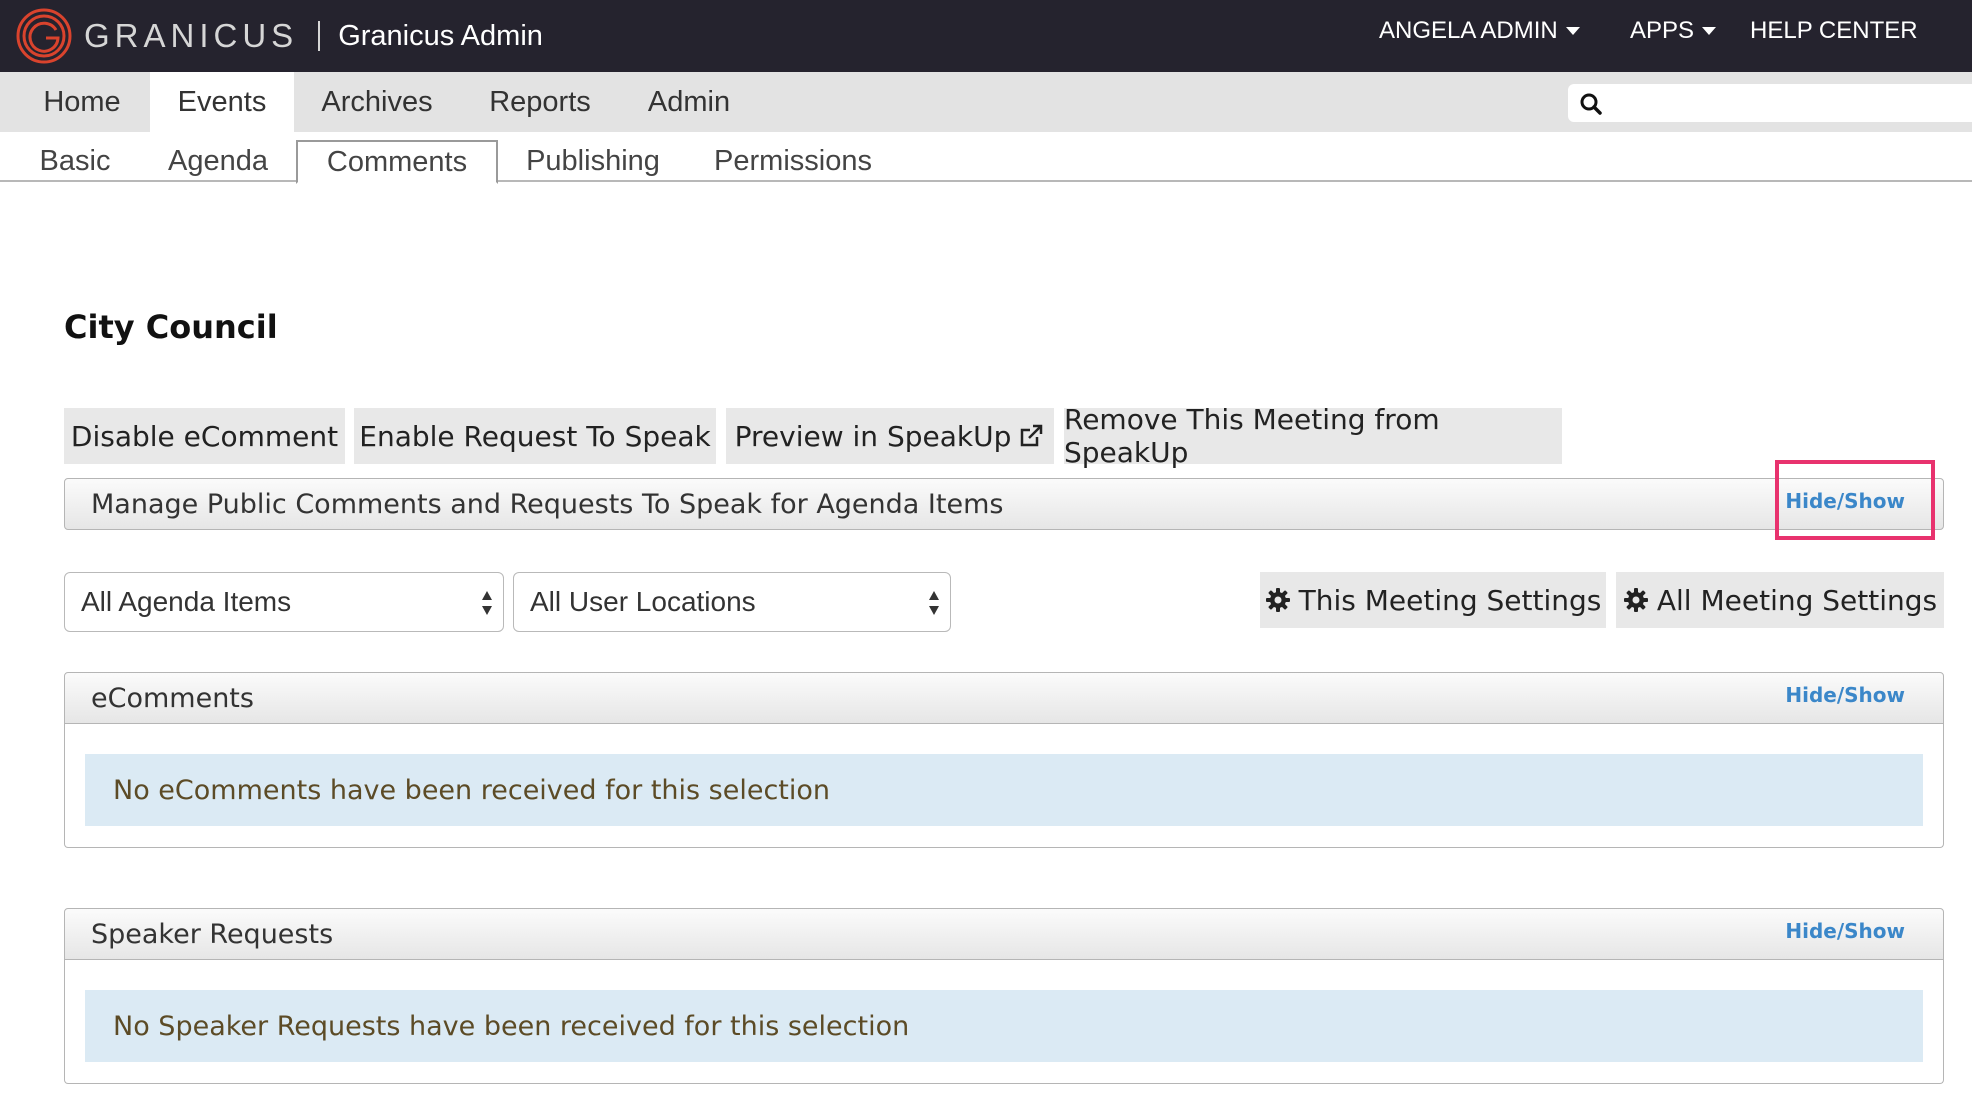 This screenshot has width=1972, height=1116. I want to click on enable-request-label: Enable Request To Speak, so click(535, 436).